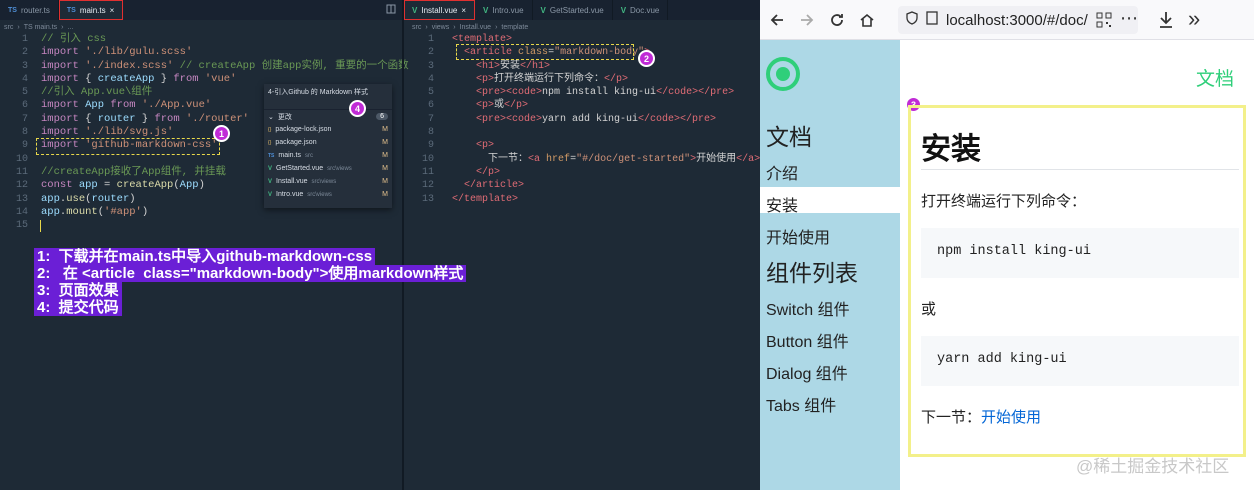 The image size is (1254, 490). I want to click on tab-router-ts: TS router.ts, so click(29, 10).